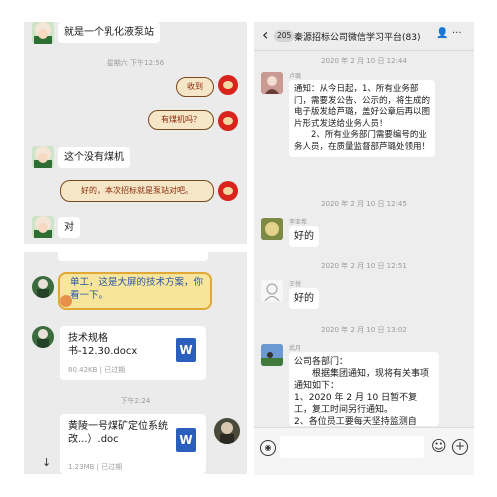  I want to click on message-bubble: 这个没有煤机, so click(94, 157).